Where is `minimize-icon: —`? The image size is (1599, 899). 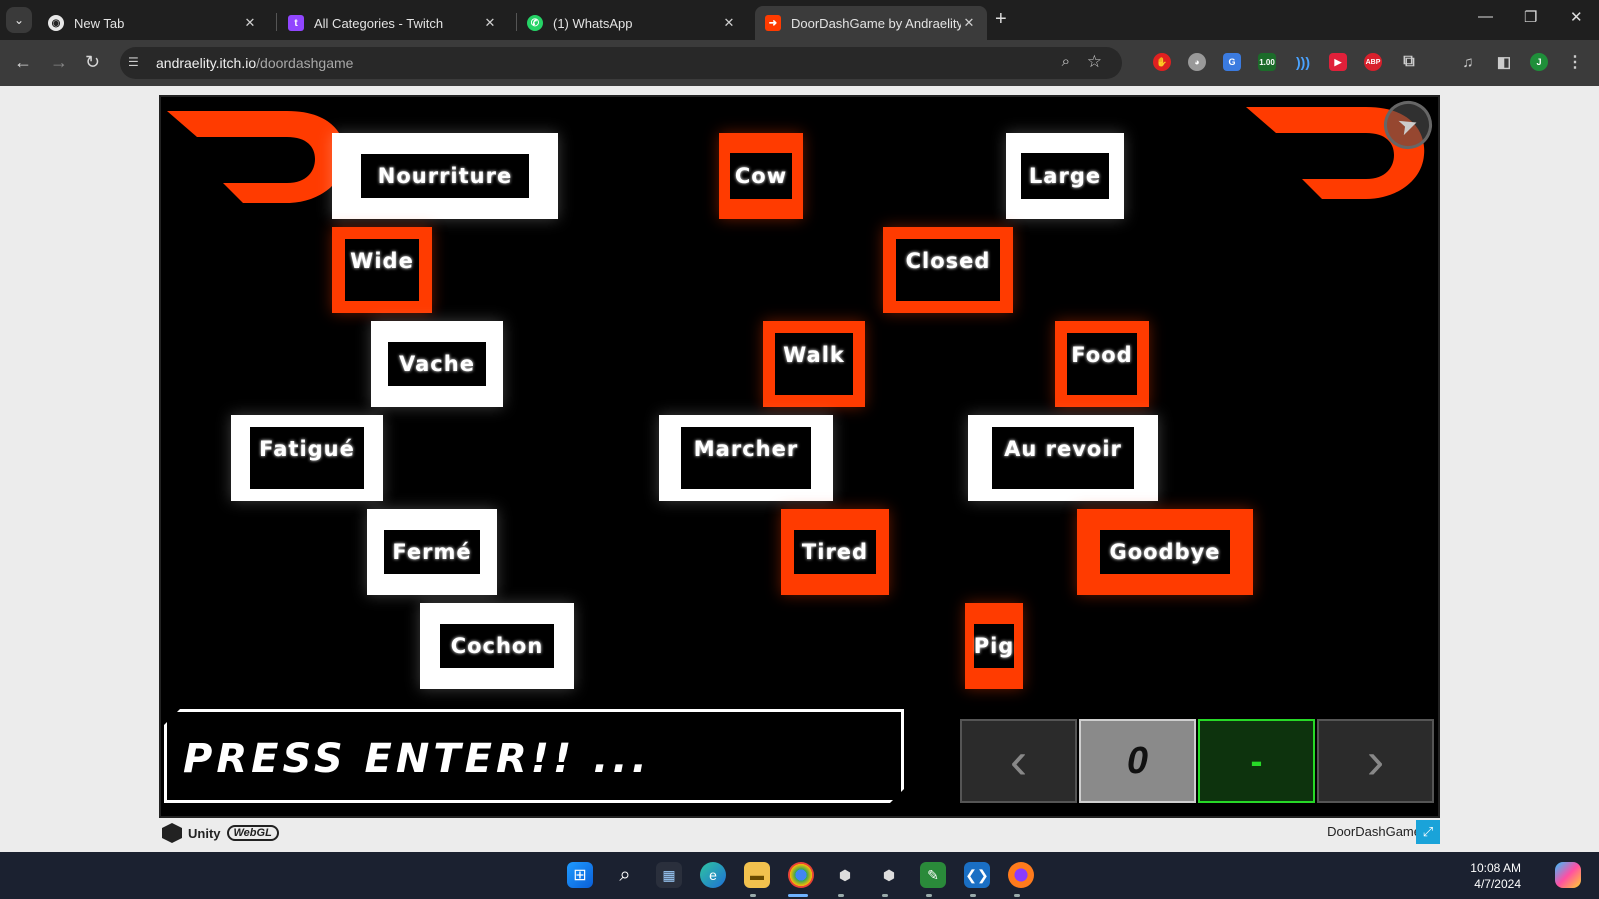 minimize-icon: — is located at coordinates (1485, 16).